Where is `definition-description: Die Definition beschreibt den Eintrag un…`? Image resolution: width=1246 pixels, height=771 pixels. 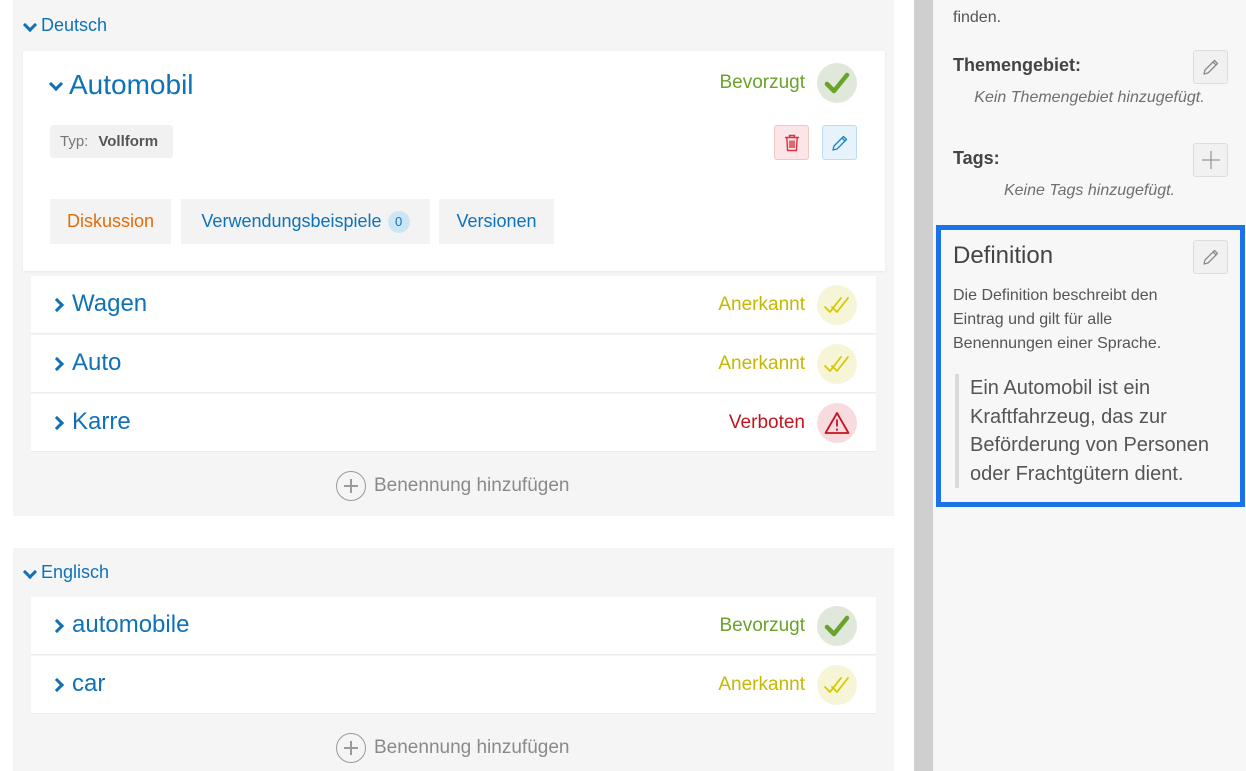 definition-description: Die Definition beschreibt den Eintrag un… is located at coordinates (1057, 319).